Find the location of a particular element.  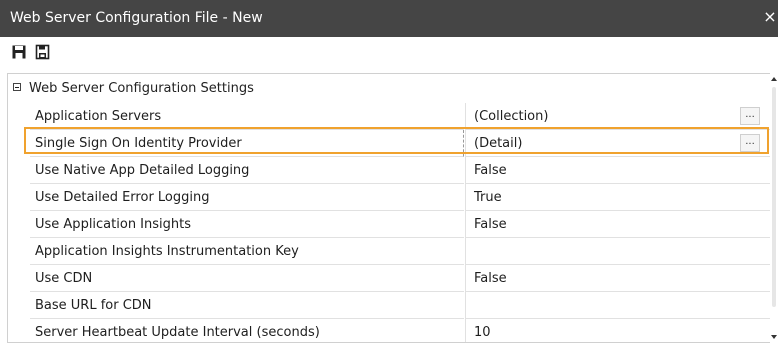

property-name: Use CDN is located at coordinates (247, 278).